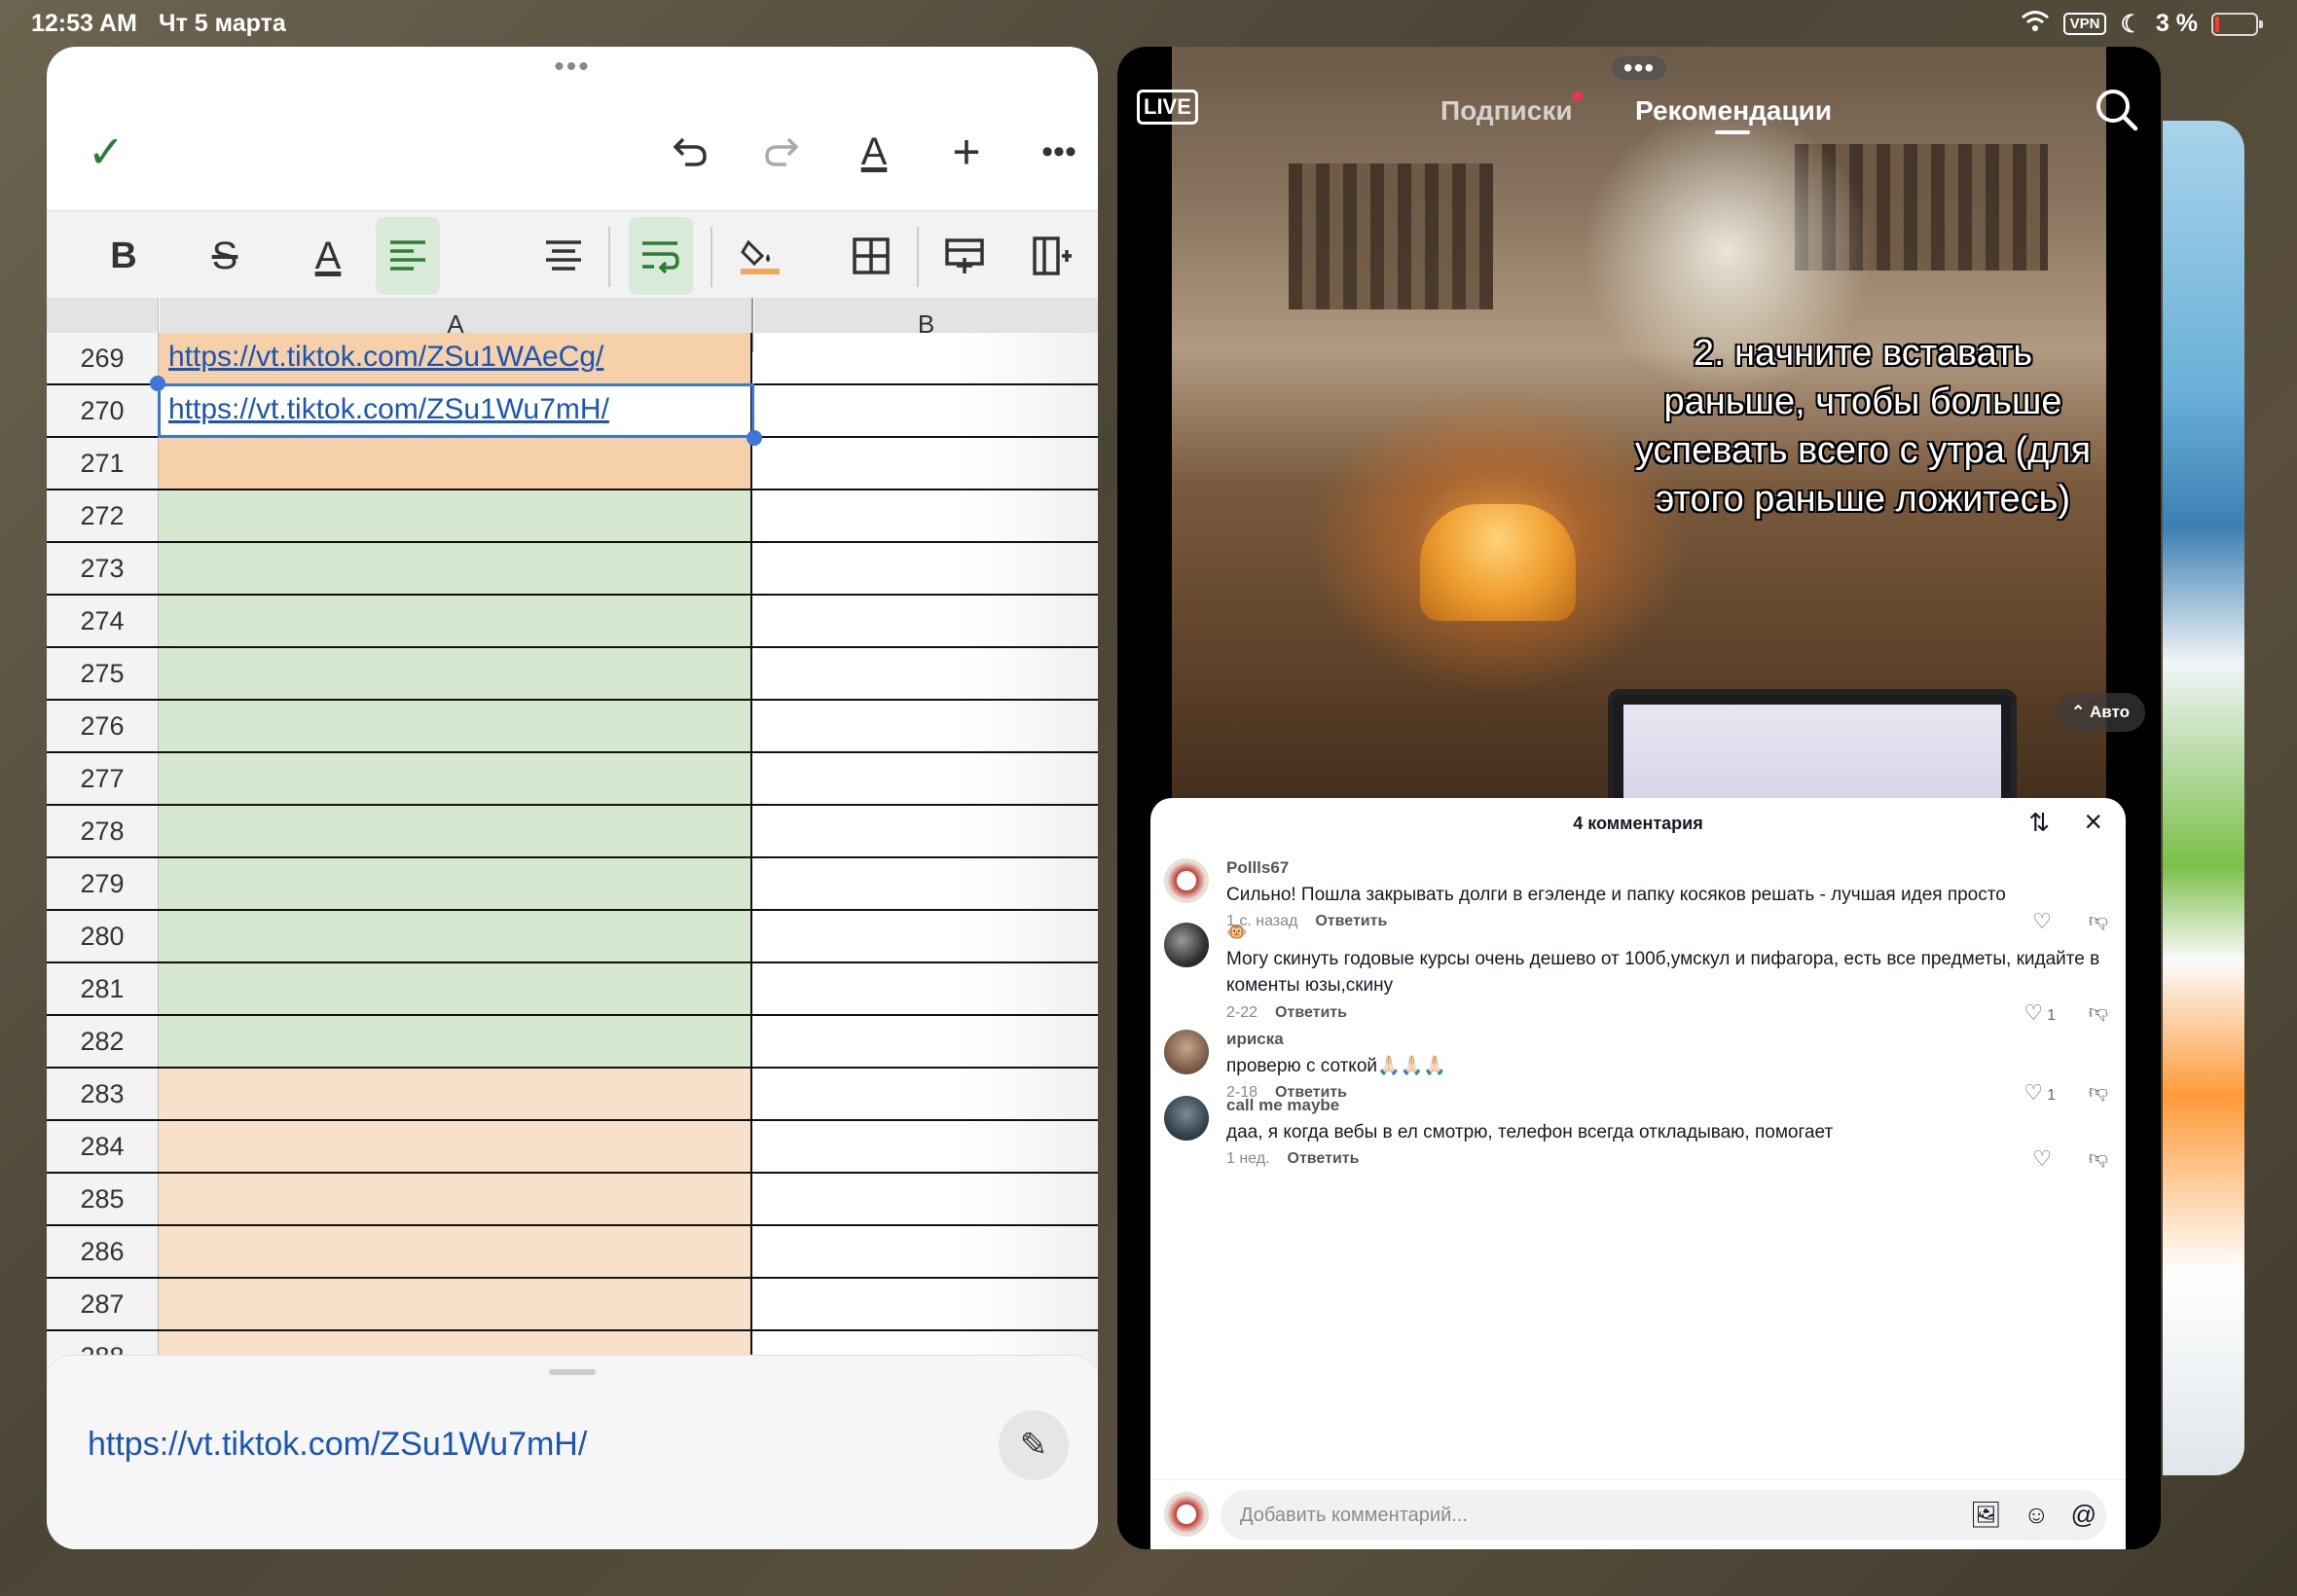  What do you see at coordinates (1733, 111) in the screenshot?
I see `tab-recommended: Рекомендации` at bounding box center [1733, 111].